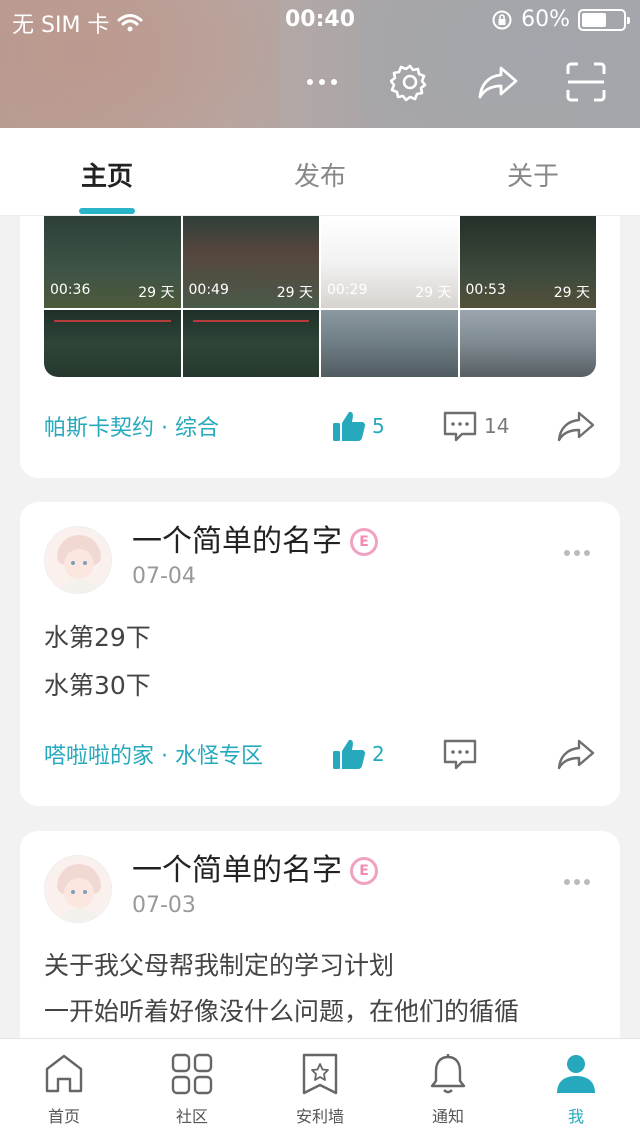 This screenshot has width=640, height=1136. What do you see at coordinates (604, 19) in the screenshot?
I see `battery-icon` at bounding box center [604, 19].